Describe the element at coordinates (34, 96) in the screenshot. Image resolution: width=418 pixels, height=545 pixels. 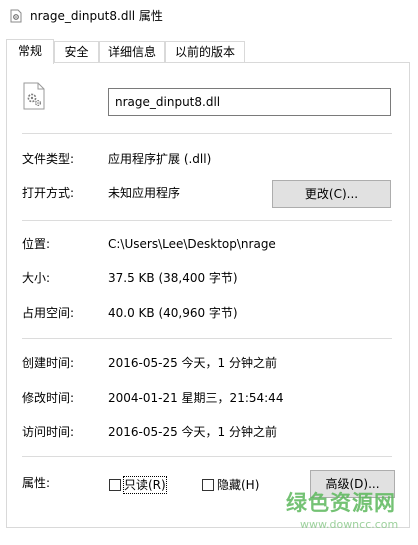
I see `dll-file-icon` at that location.